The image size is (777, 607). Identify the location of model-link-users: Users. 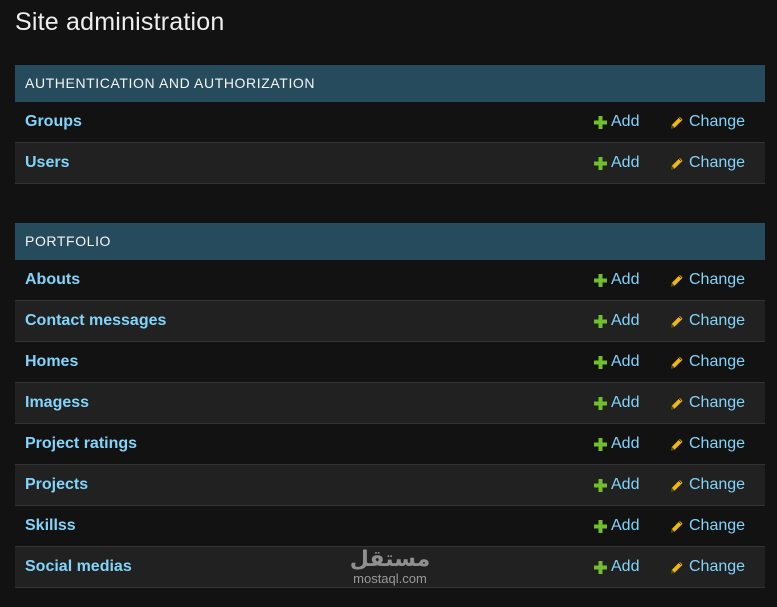
(47, 163).